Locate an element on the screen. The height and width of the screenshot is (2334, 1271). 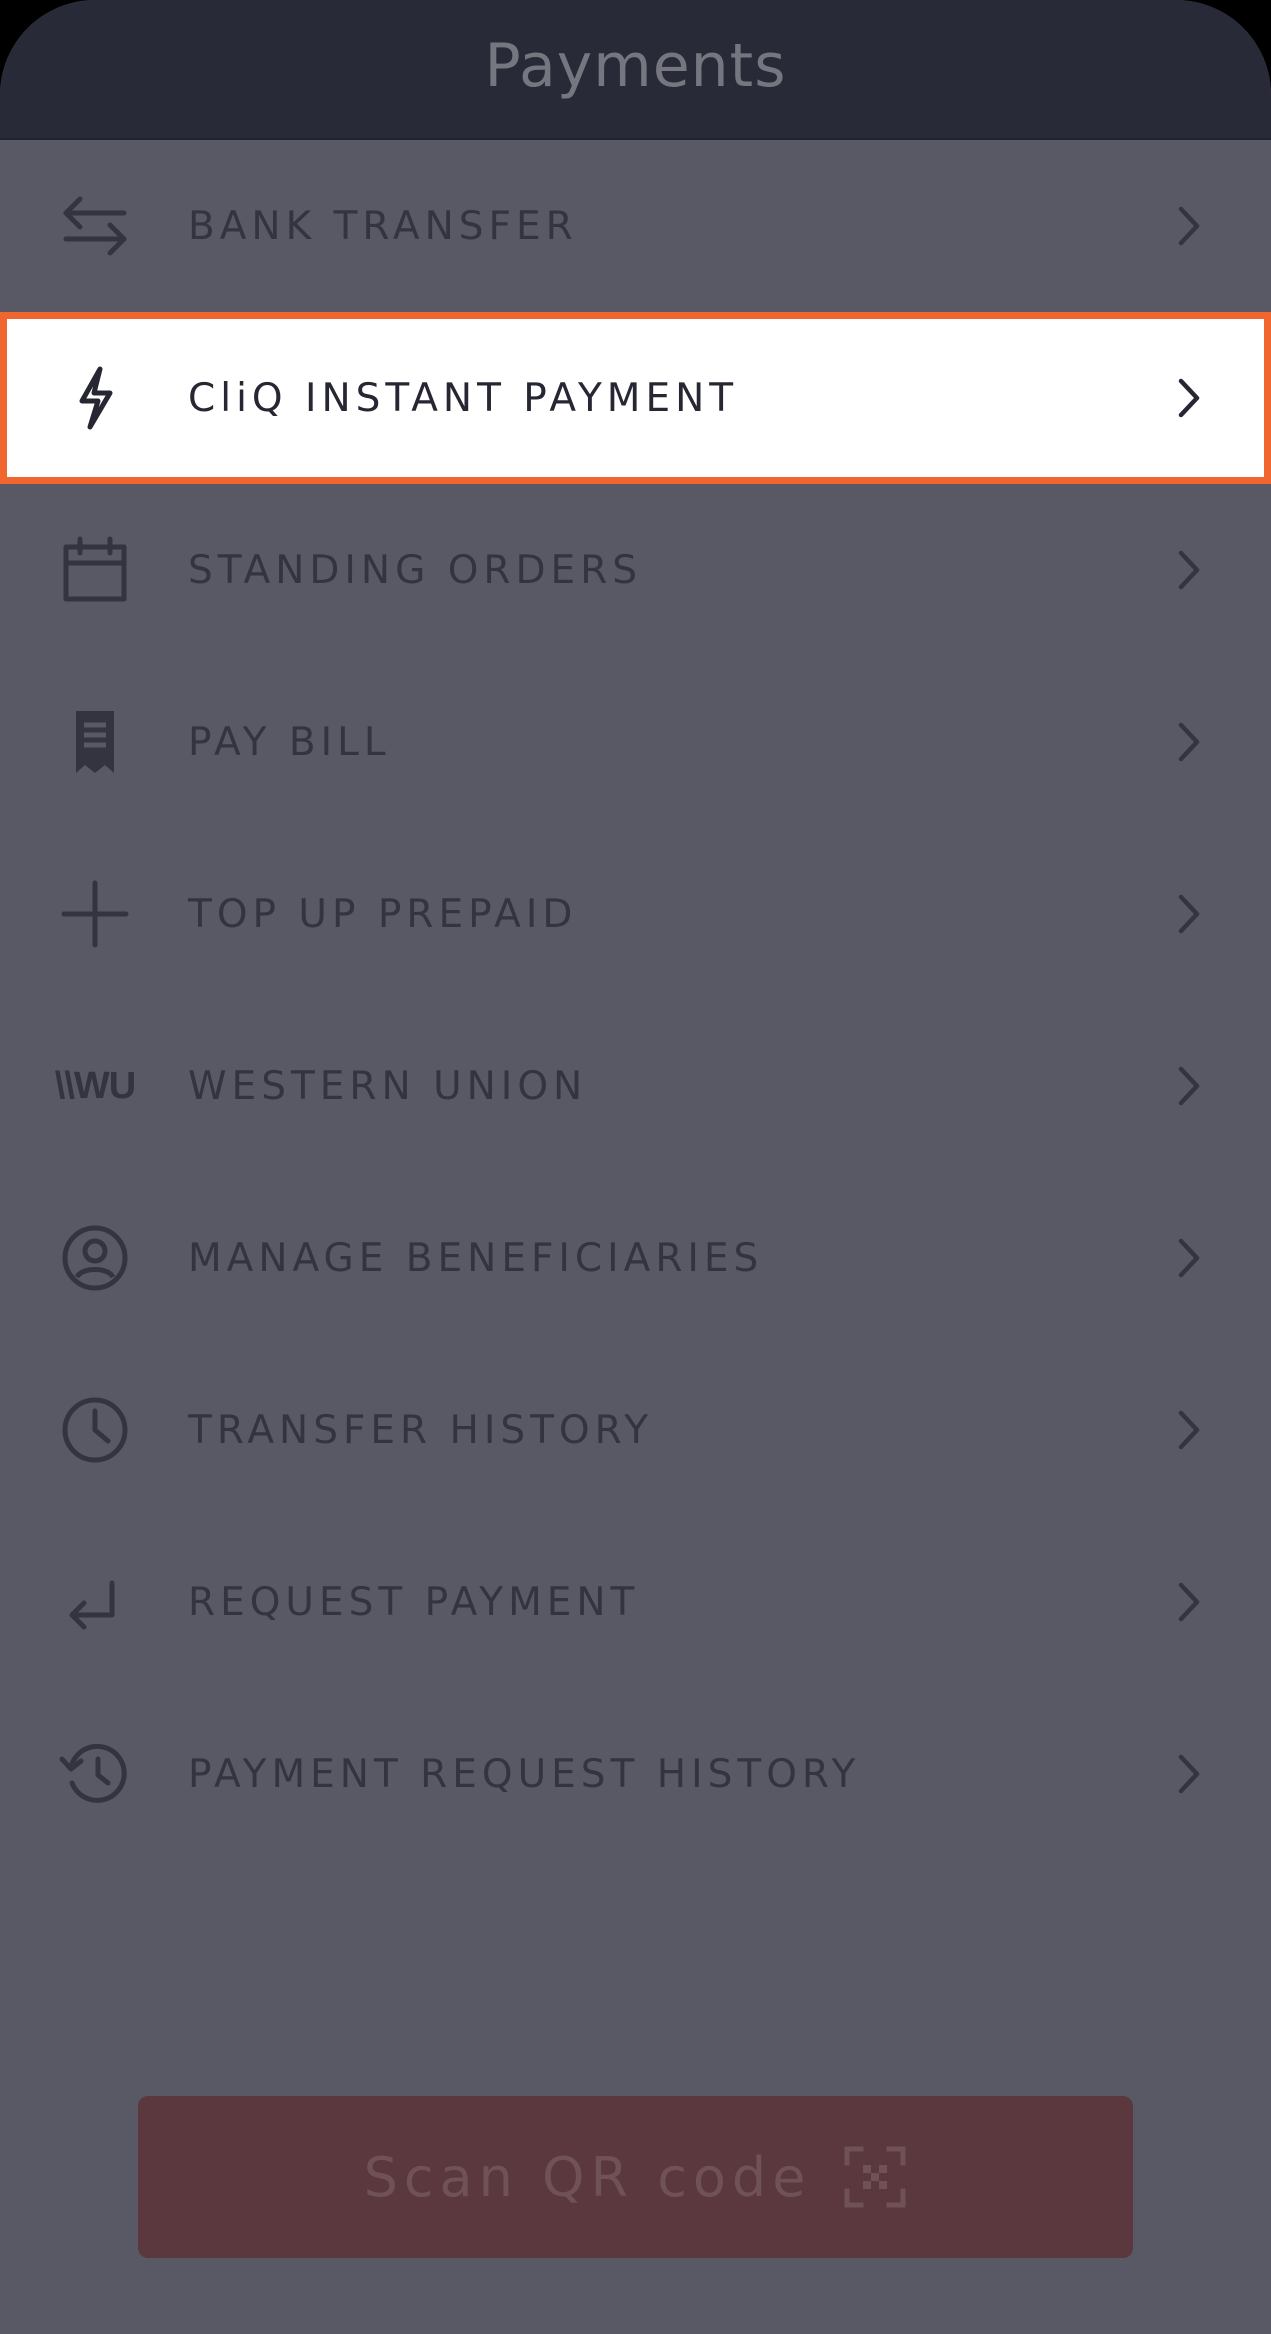
menu-item-label: PAY BILL is located at coordinates (289, 742).